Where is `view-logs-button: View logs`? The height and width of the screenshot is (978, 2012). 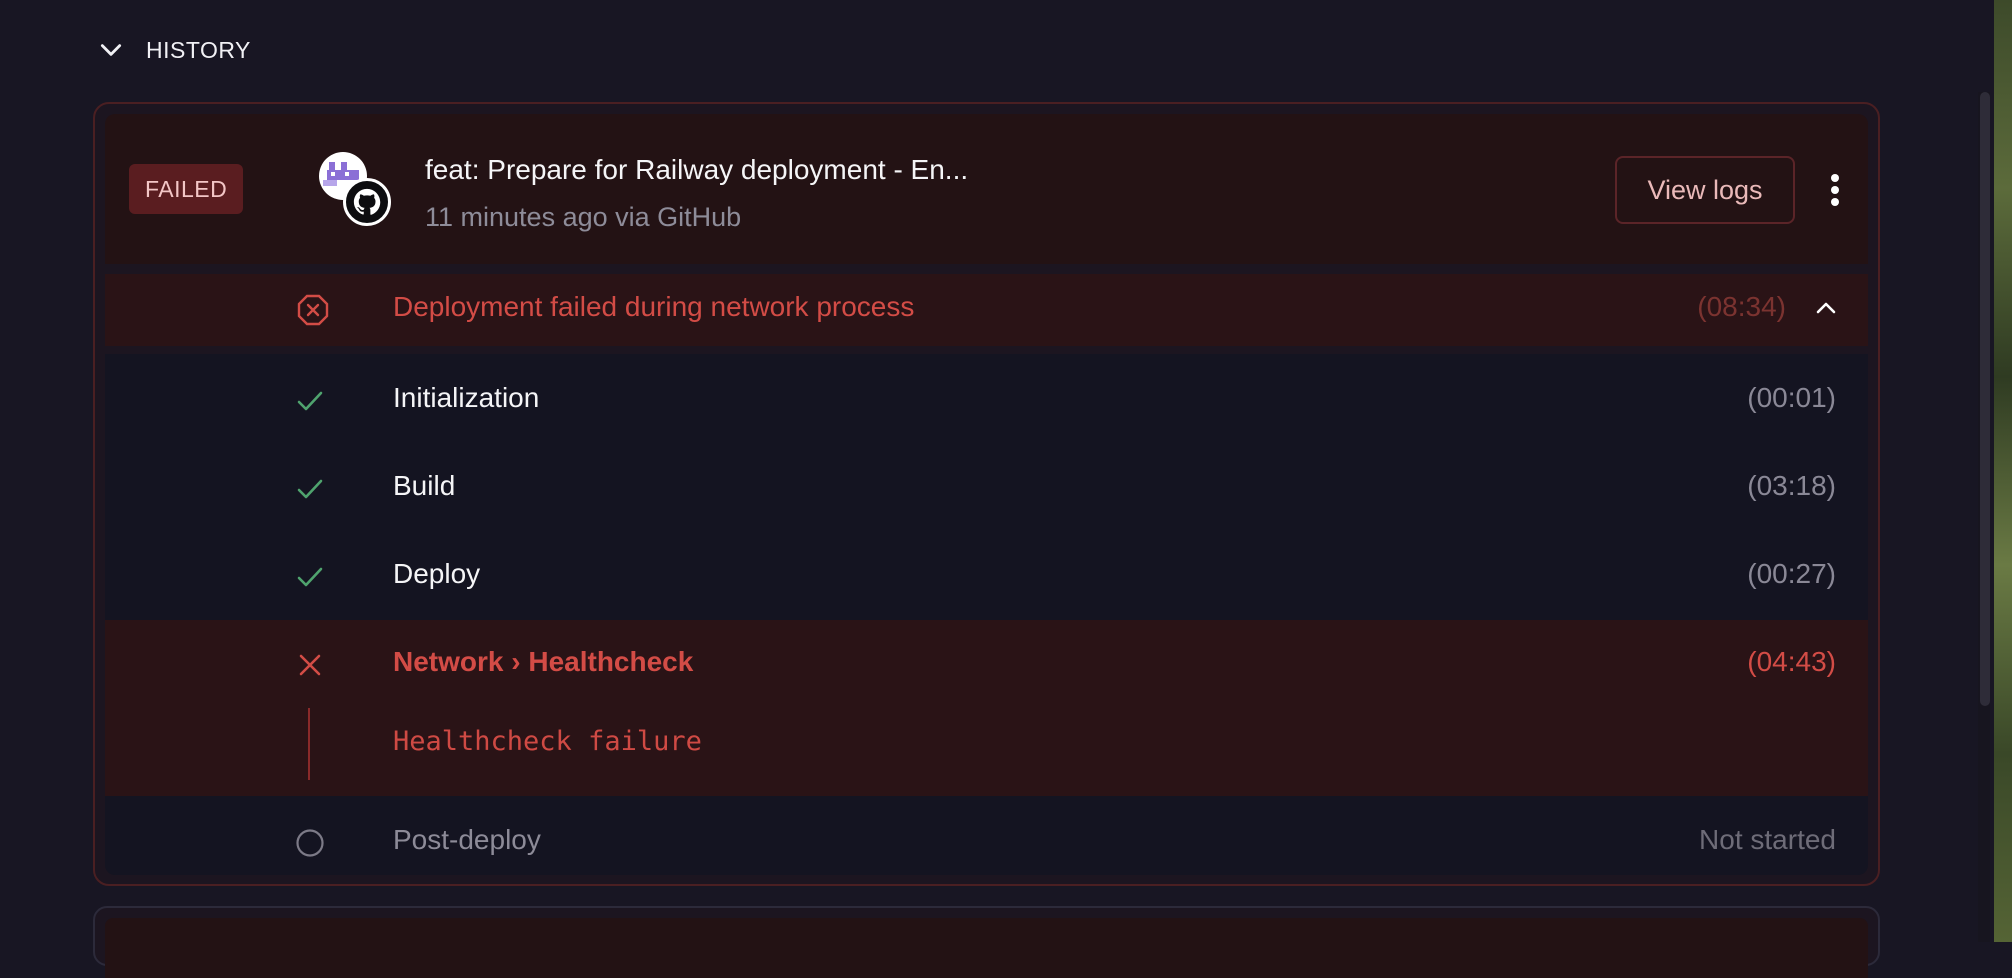 view-logs-button: View logs is located at coordinates (1705, 190).